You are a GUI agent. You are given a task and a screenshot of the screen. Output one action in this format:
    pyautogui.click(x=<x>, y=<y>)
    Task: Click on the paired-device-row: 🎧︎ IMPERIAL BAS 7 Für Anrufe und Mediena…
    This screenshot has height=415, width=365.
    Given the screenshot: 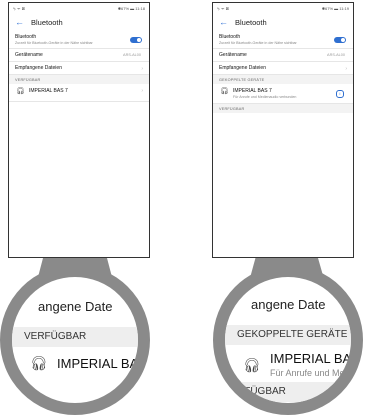 What is the action you would take?
    pyautogui.click(x=283, y=94)
    